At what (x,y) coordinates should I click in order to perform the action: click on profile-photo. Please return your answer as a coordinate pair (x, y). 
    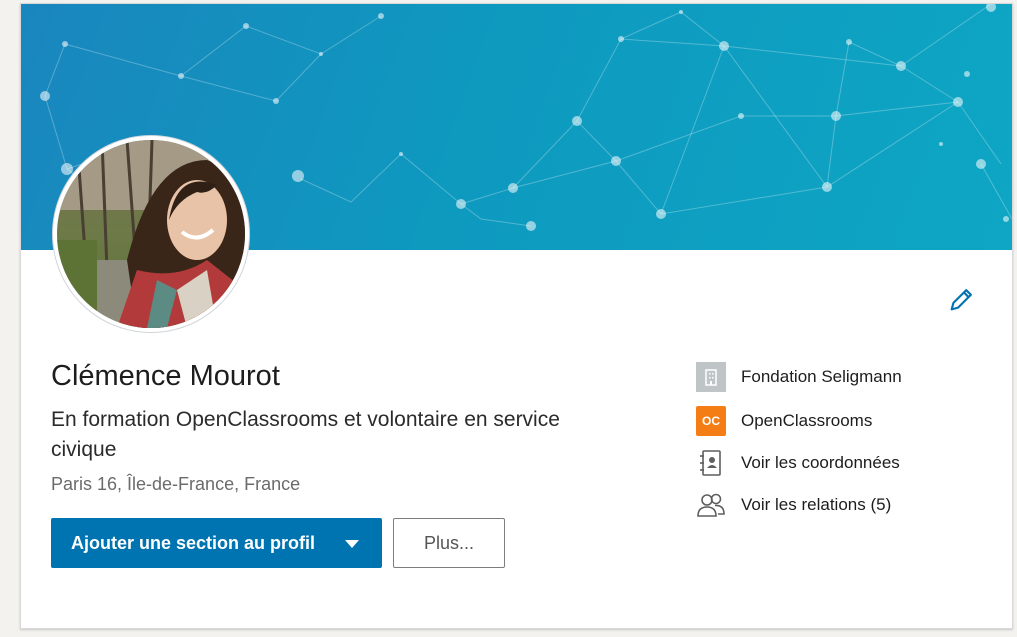
    Looking at the image, I should click on (151, 234).